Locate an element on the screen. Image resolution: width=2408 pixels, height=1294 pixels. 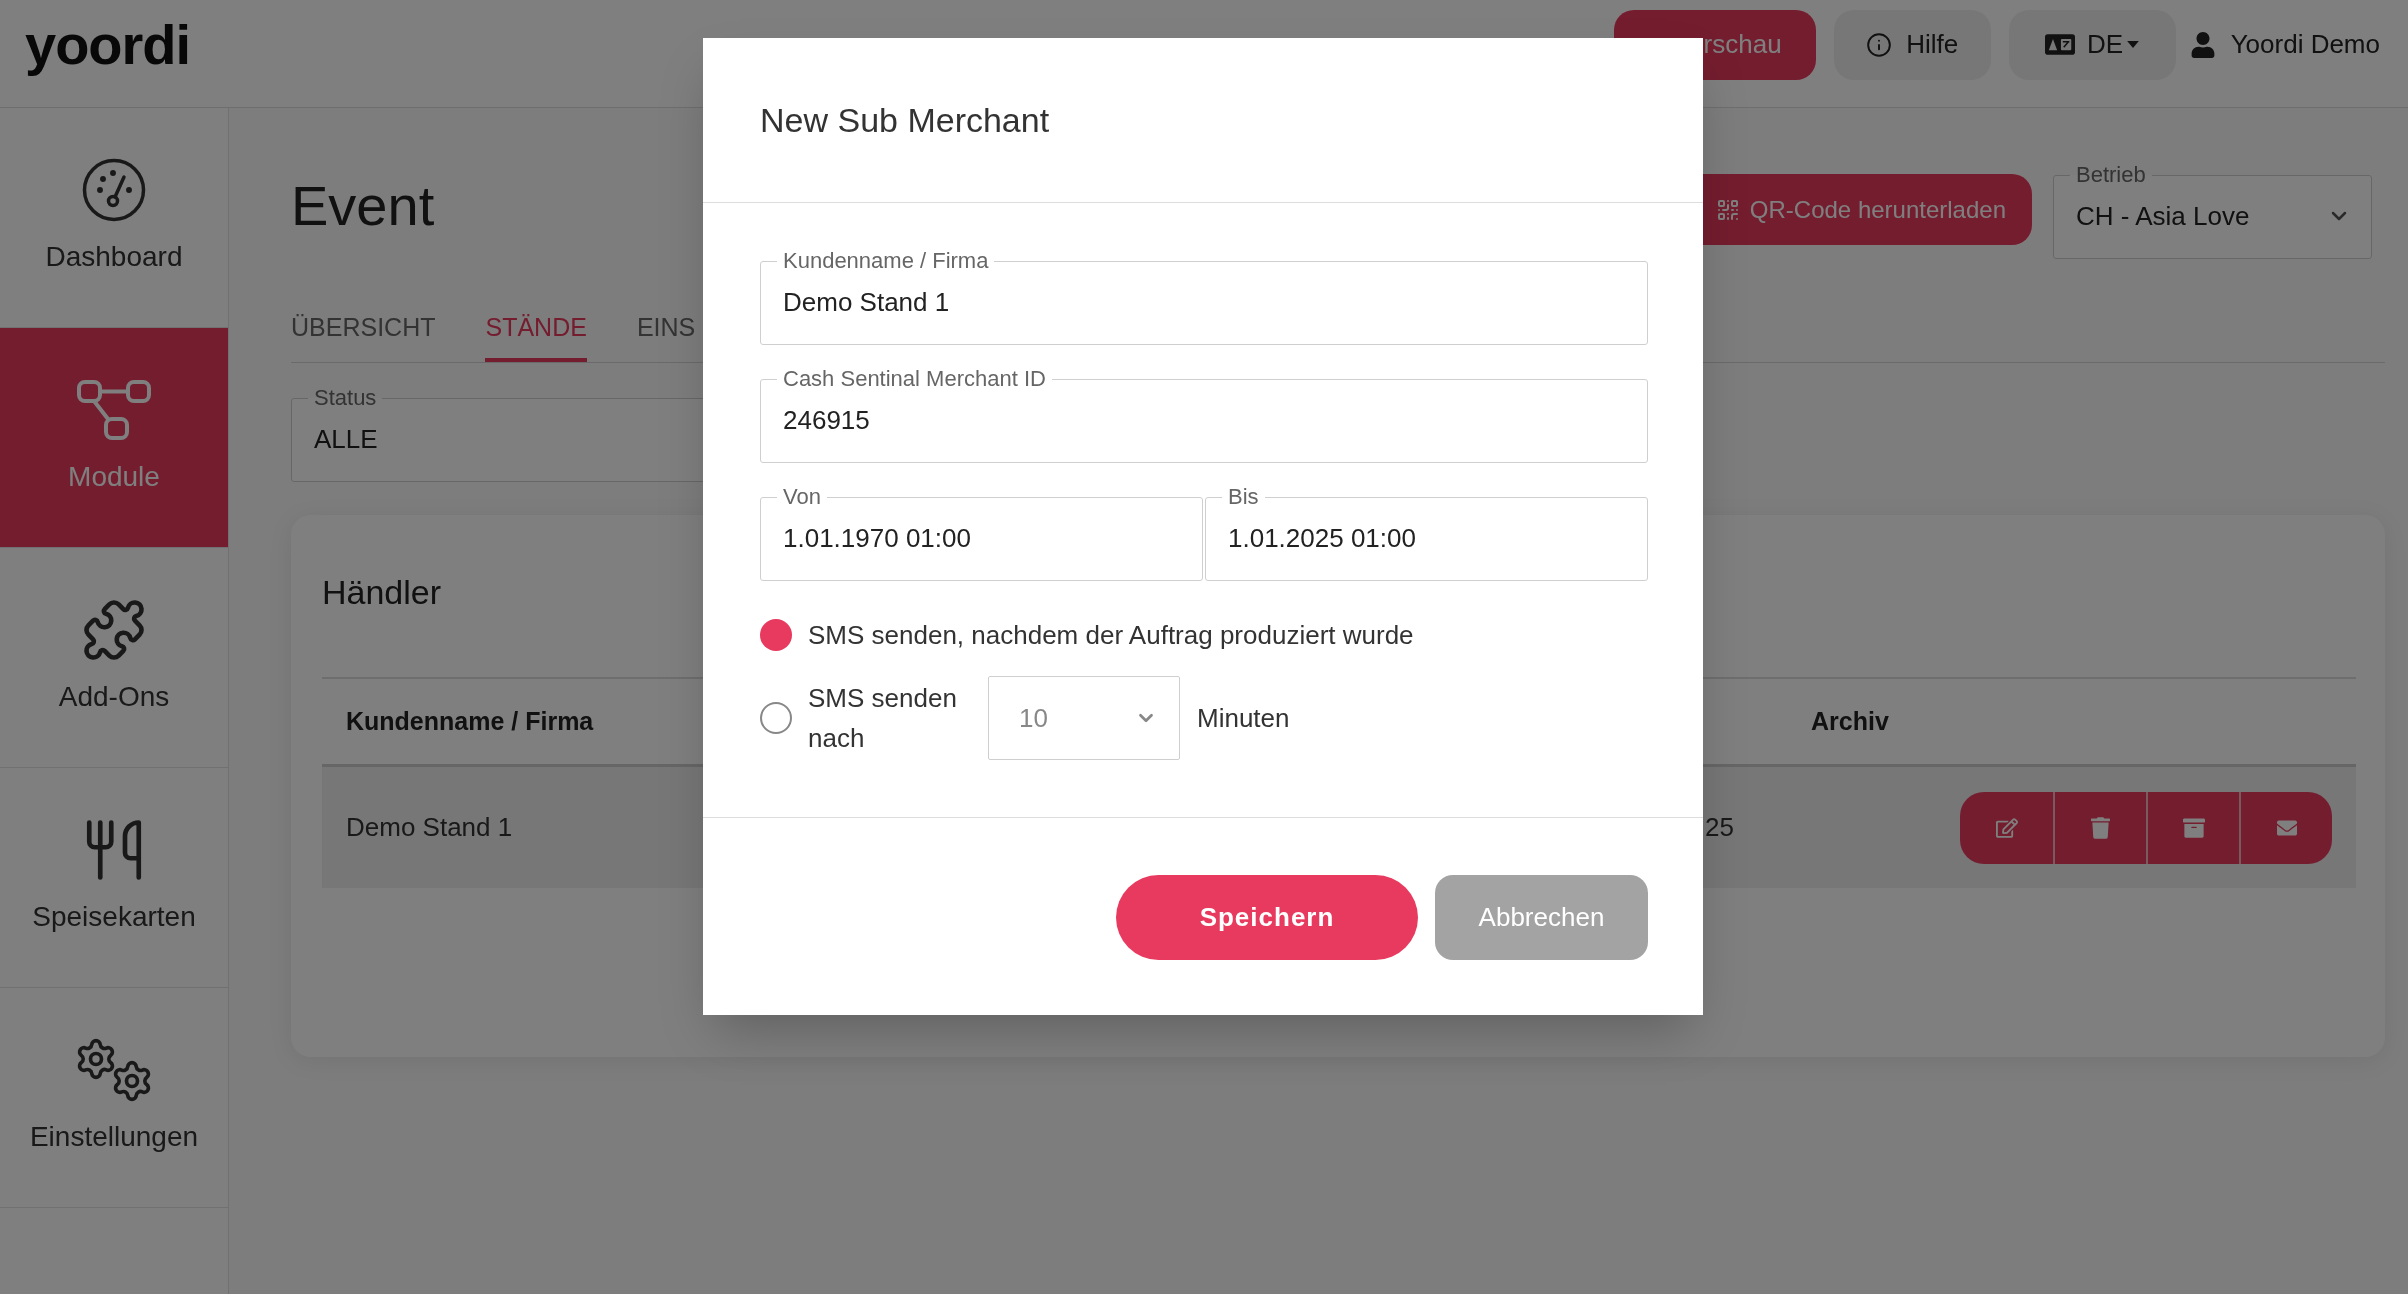
date-field: Von 1.01.1970 01:00 is located at coordinates (981, 533).